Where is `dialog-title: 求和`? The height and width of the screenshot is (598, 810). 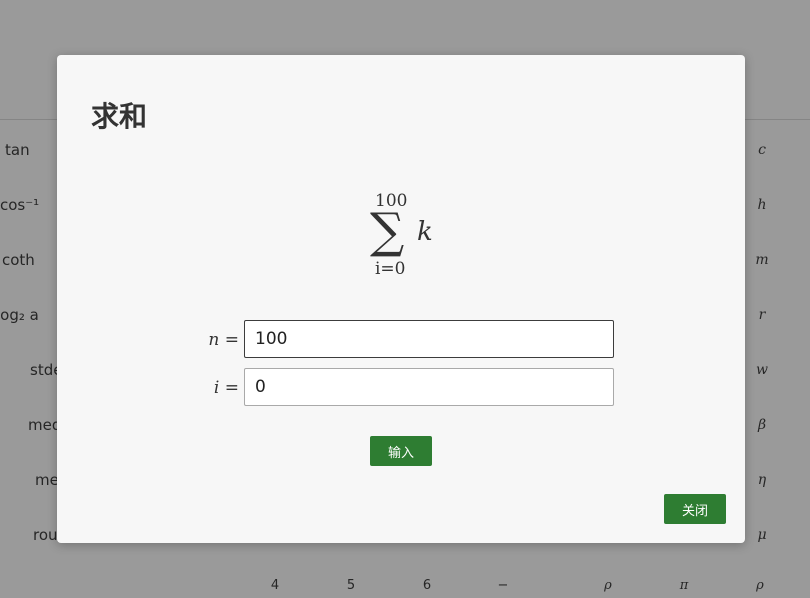 dialog-title: 求和 is located at coordinates (119, 116).